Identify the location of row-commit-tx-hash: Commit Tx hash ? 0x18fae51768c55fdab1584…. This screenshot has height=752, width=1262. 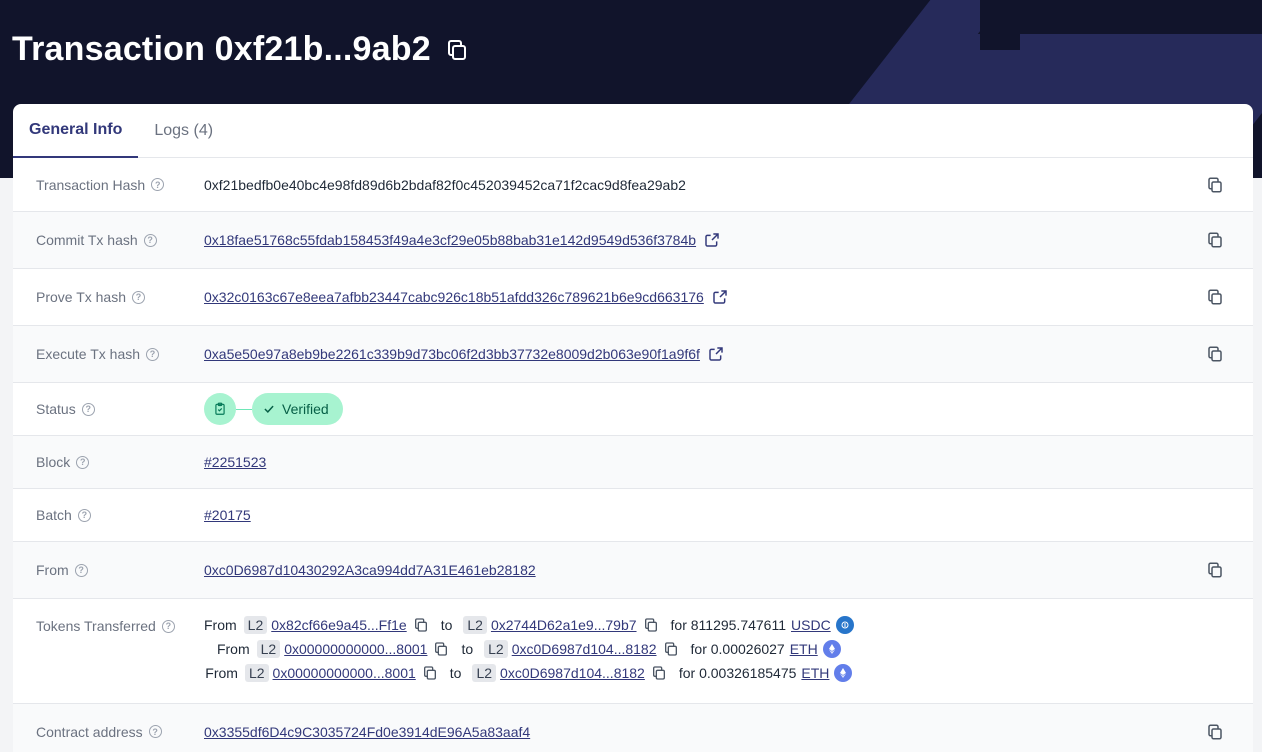
(633, 240).